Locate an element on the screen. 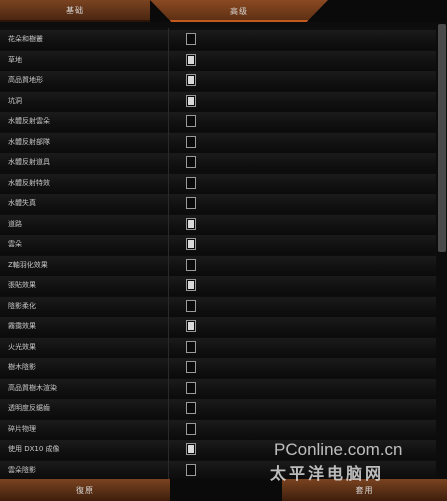 Image resolution: width=447 pixels, height=501 pixels. tab-basic: 基础 is located at coordinates (75, 11).